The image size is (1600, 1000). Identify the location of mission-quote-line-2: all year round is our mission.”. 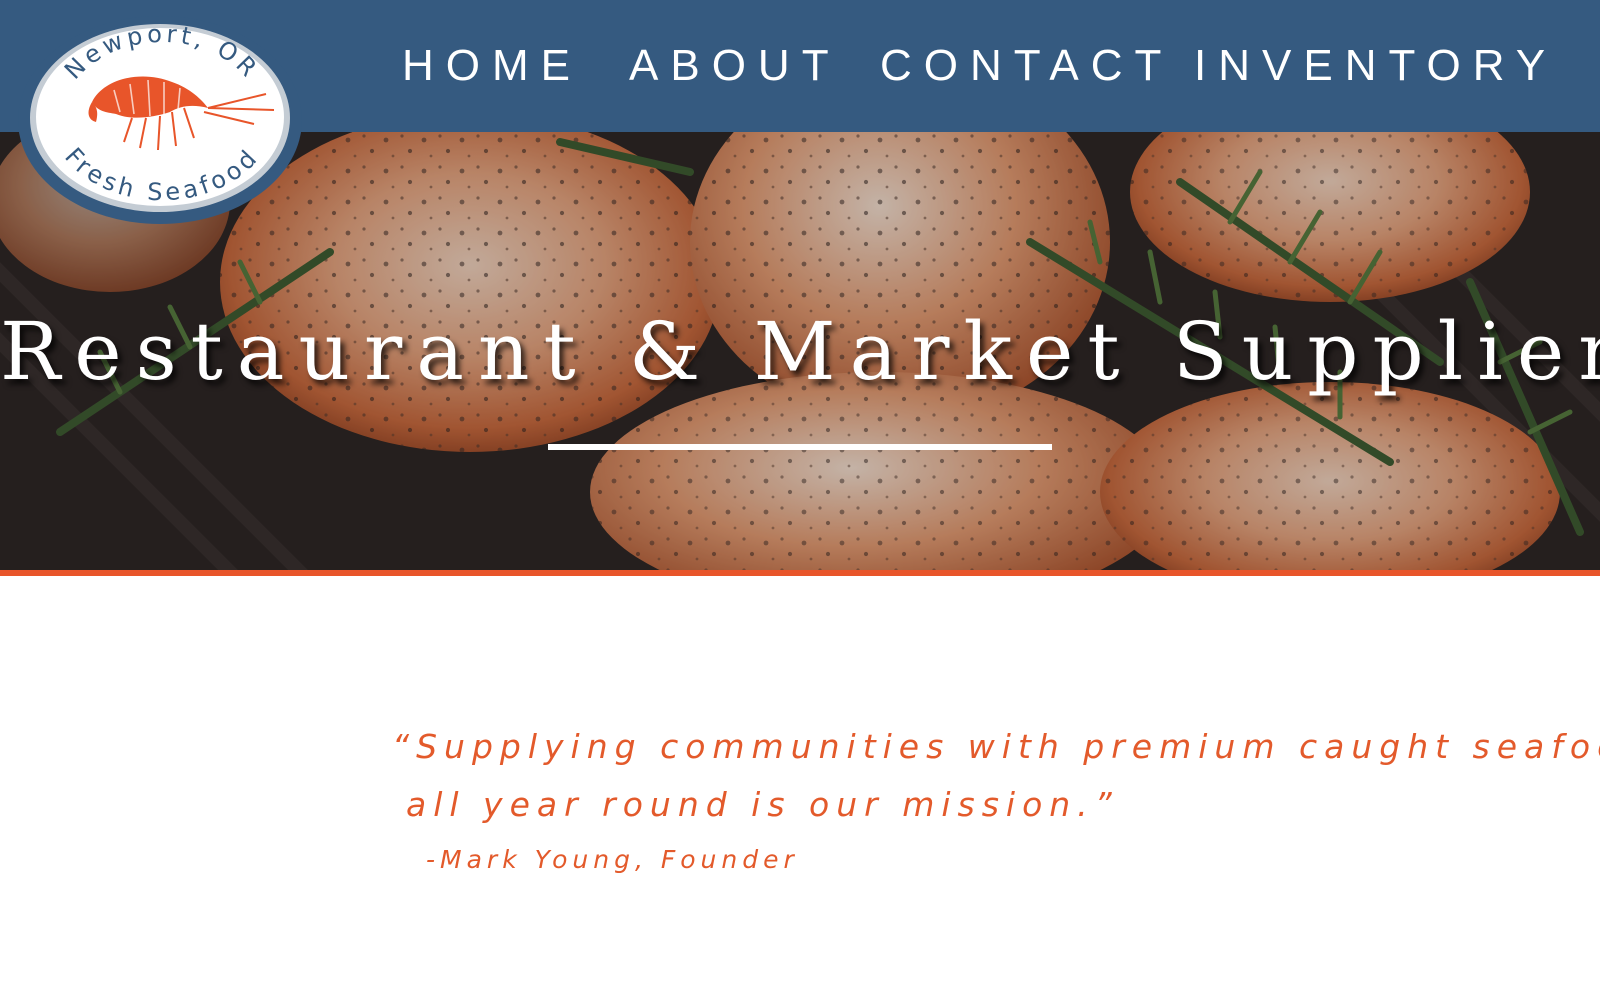
(762, 804).